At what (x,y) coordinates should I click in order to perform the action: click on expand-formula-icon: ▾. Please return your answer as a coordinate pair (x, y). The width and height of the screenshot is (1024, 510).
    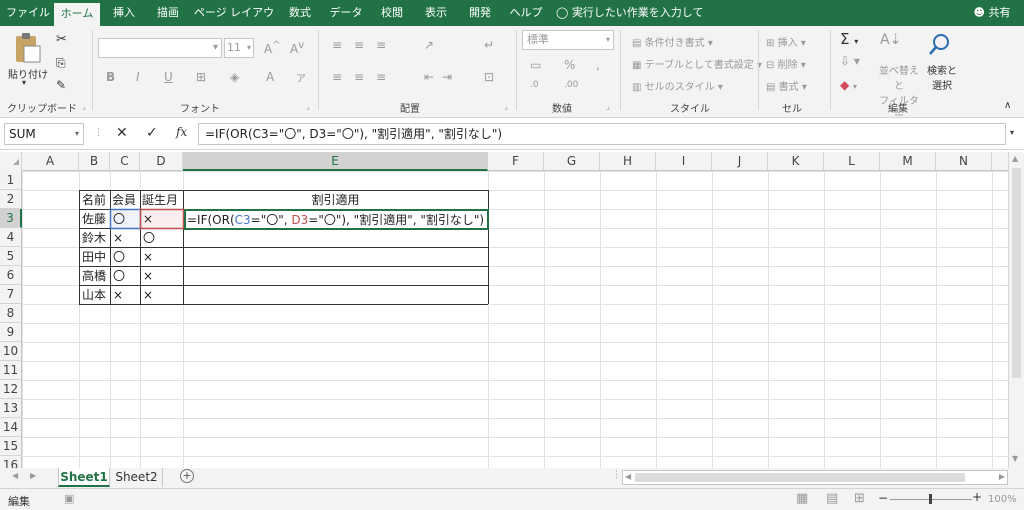
    Looking at the image, I should click on (1012, 132).